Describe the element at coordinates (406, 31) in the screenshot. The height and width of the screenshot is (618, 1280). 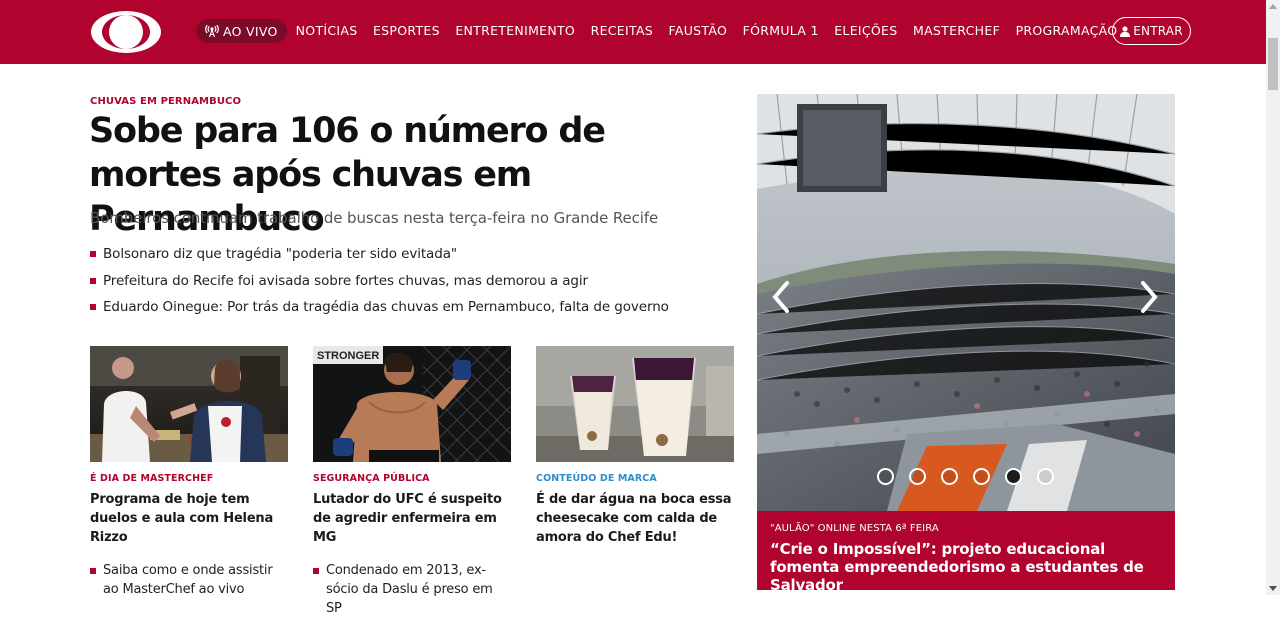
I see `nav-item-esportes: ESPORTES` at that location.